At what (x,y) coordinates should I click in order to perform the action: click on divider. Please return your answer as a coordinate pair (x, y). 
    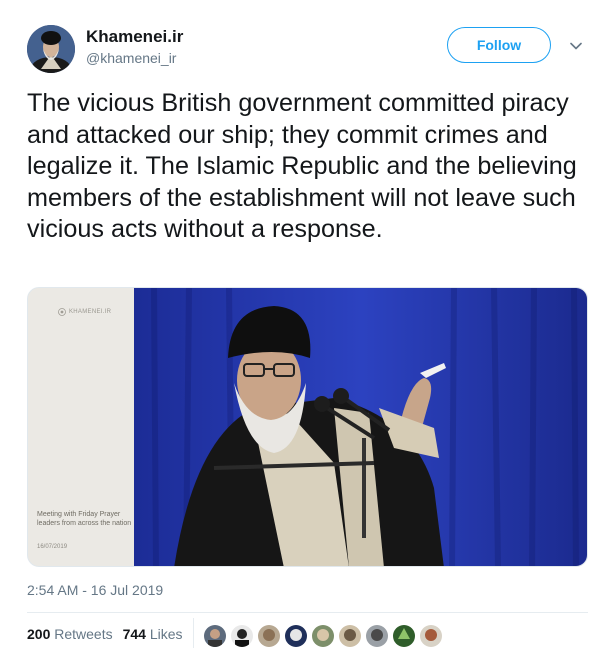
    Looking at the image, I should click on (307, 612).